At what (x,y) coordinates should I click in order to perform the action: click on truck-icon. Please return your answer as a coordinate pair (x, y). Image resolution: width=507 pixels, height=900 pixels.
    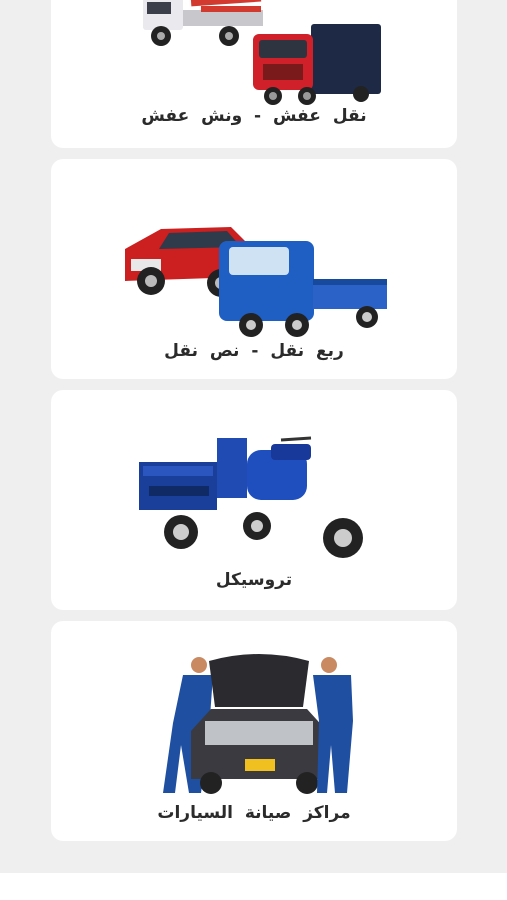
    Looking at the image, I should click on (254, 53).